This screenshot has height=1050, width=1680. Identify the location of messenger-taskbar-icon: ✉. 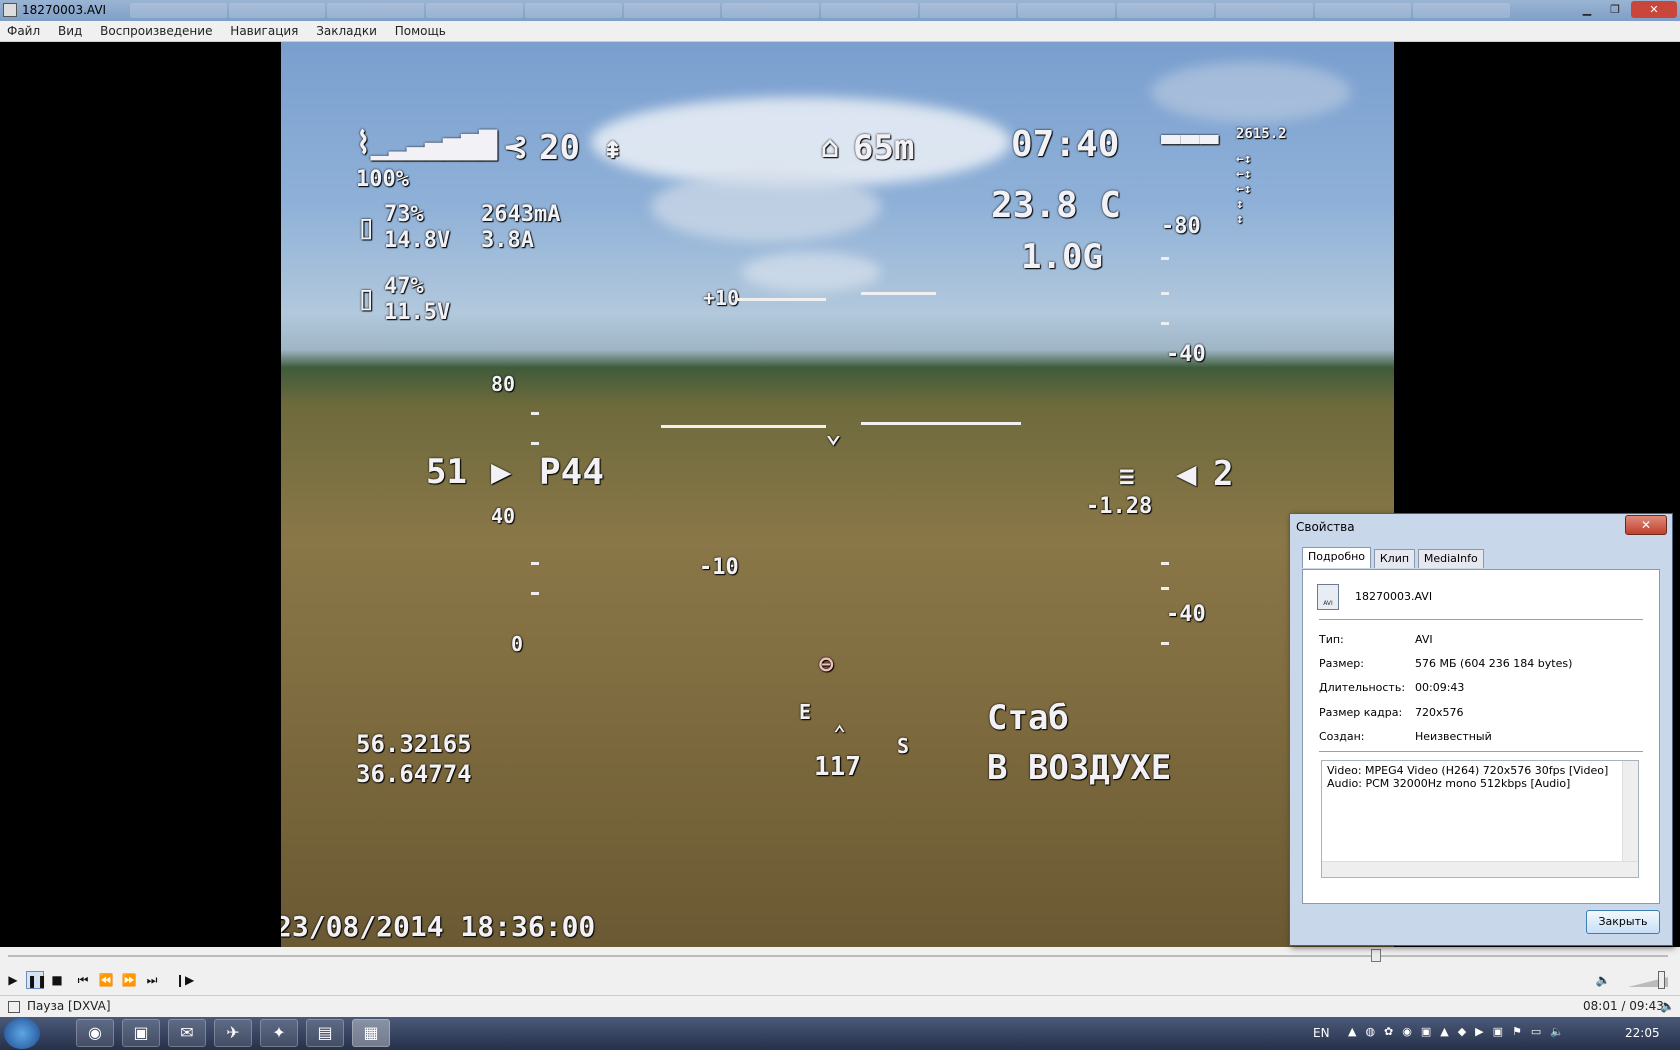
(187, 1033).